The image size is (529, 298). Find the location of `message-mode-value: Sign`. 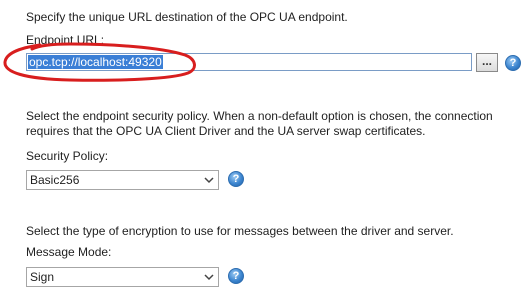

message-mode-value: Sign is located at coordinates (42, 277).